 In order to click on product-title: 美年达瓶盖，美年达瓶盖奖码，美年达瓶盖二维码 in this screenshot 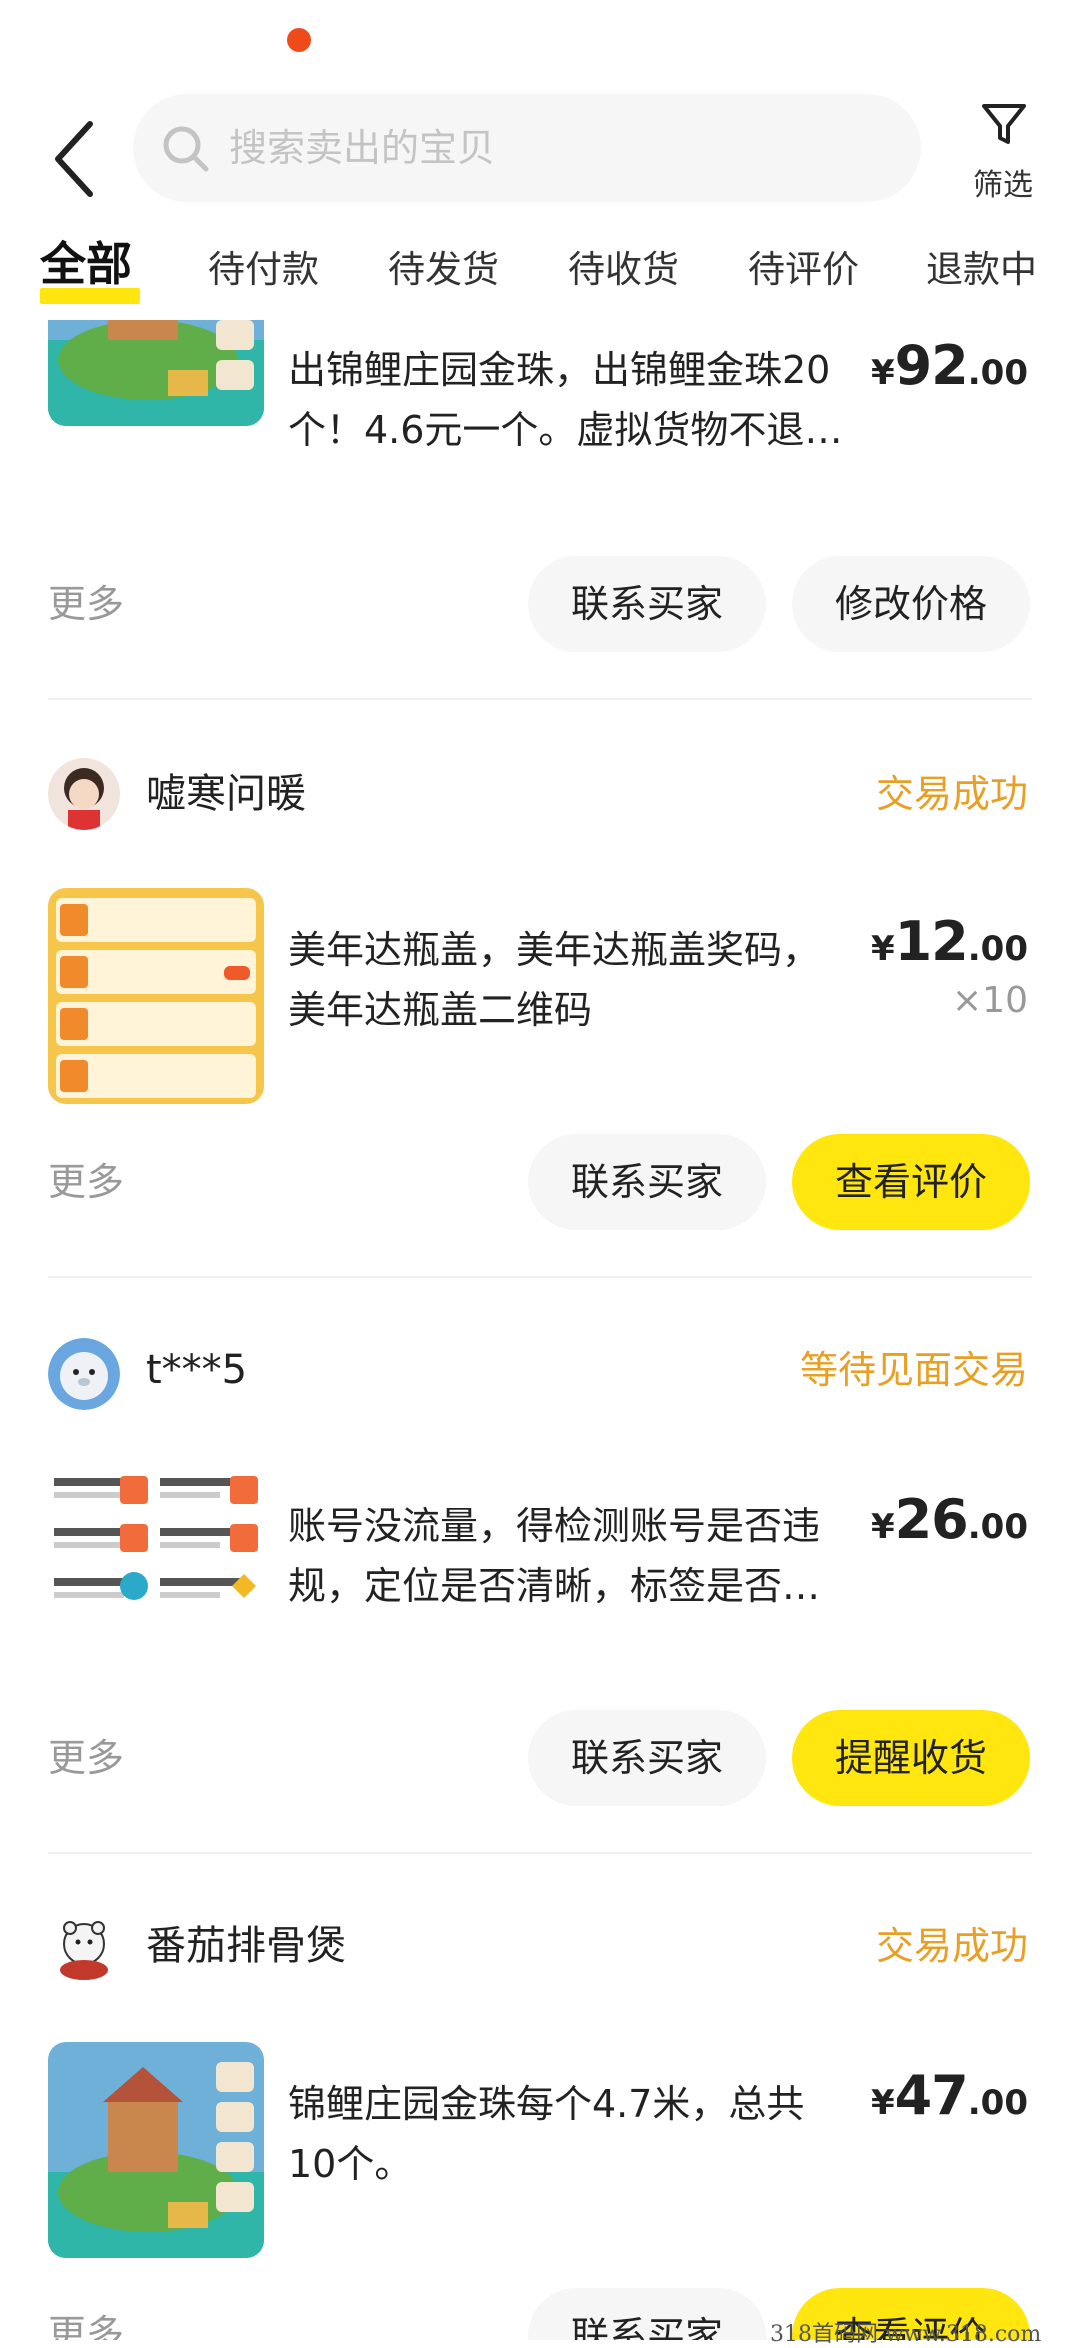, I will do `click(568, 980)`.